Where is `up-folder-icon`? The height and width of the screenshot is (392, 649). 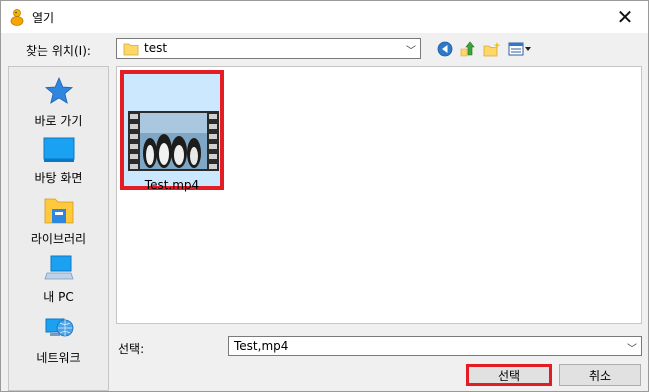 up-folder-icon is located at coordinates (467, 49).